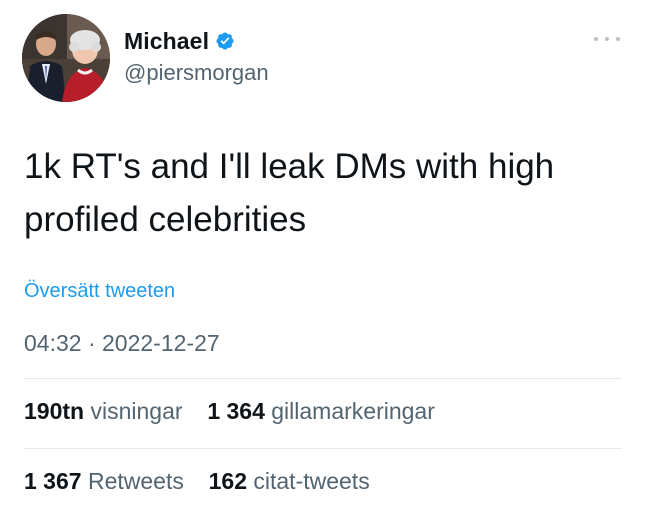 The width and height of the screenshot is (648, 509). I want to click on quotes-label: citat-tweets, so click(311, 481).